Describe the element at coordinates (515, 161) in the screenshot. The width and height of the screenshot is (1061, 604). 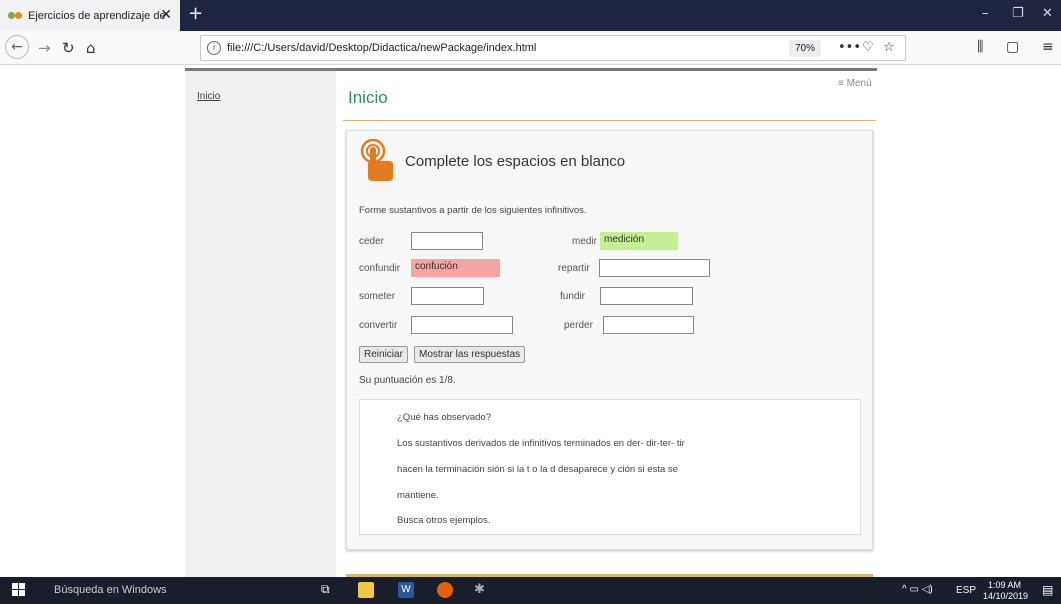
I see `exercise-title: Complete los espacios en blanco` at that location.